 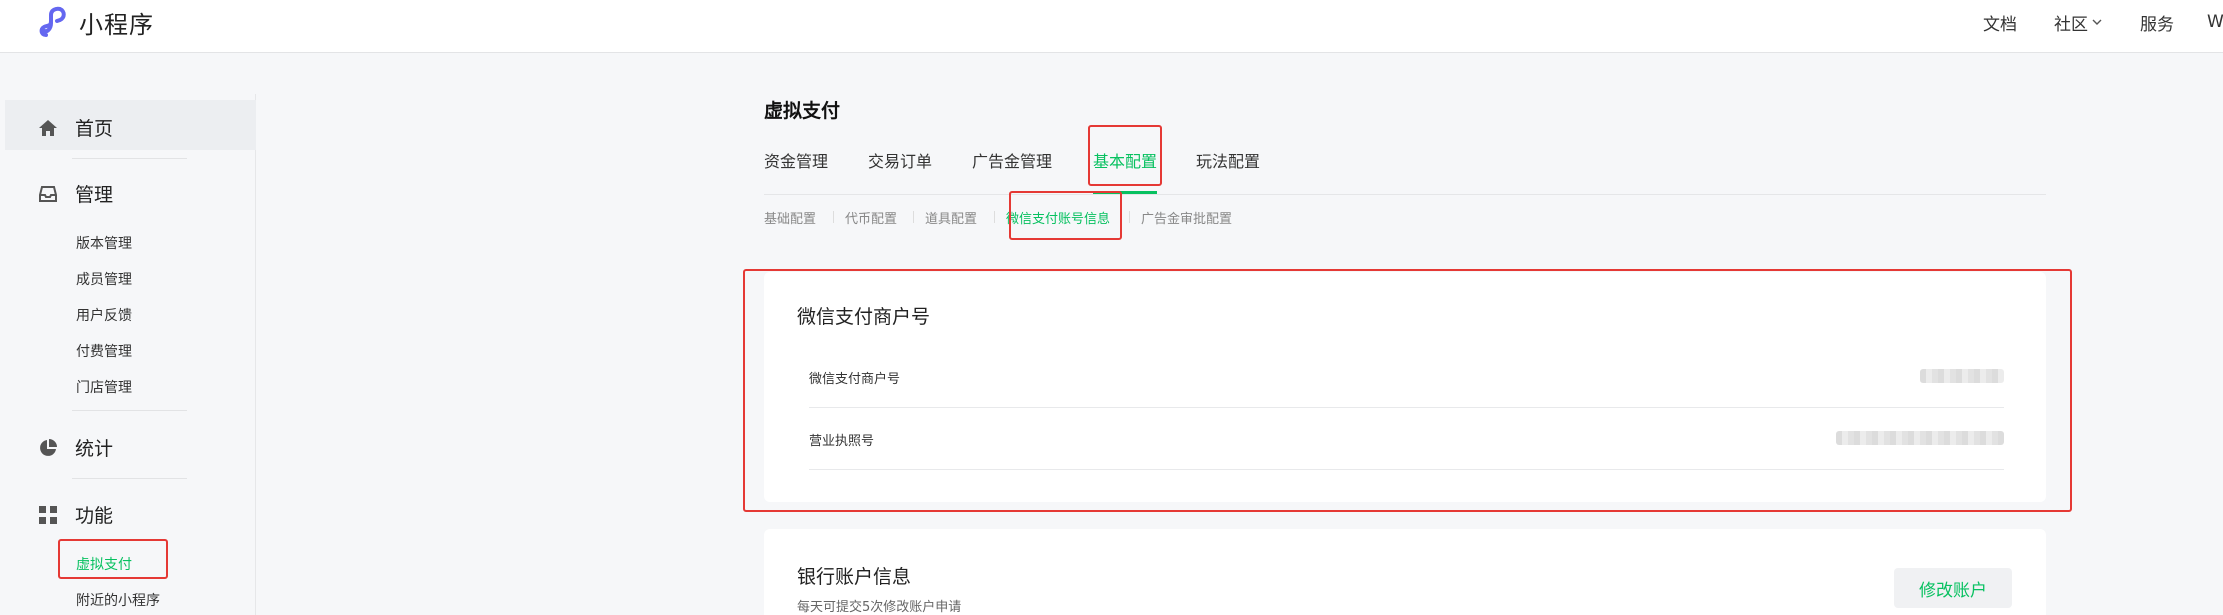 What do you see at coordinates (879, 607) in the screenshot?
I see `bank-card-hint: 每天可提交5次修改账户申请` at bounding box center [879, 607].